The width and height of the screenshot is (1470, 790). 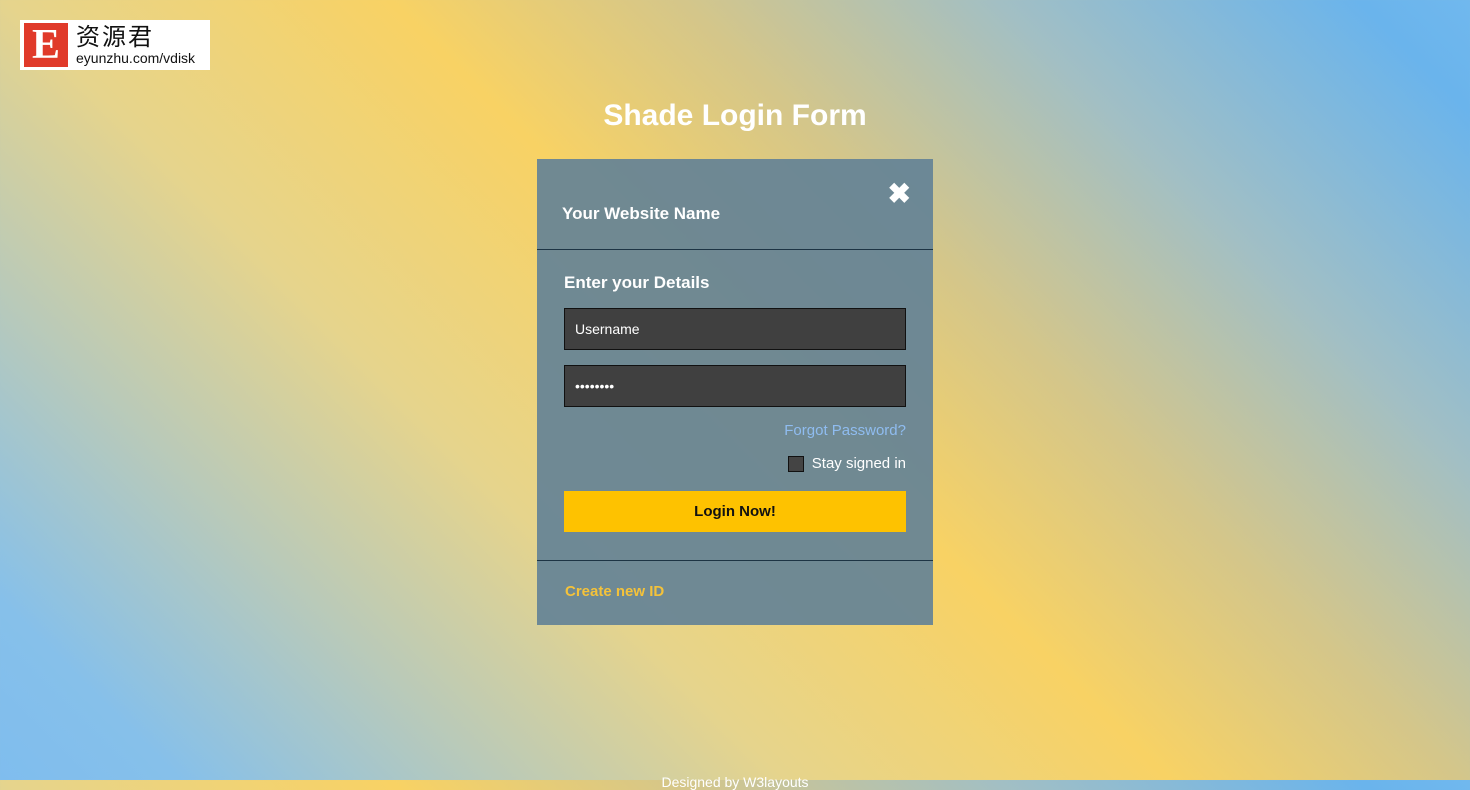 What do you see at coordinates (614, 591) in the screenshot?
I see `create-new-id-link: Create new ID` at bounding box center [614, 591].